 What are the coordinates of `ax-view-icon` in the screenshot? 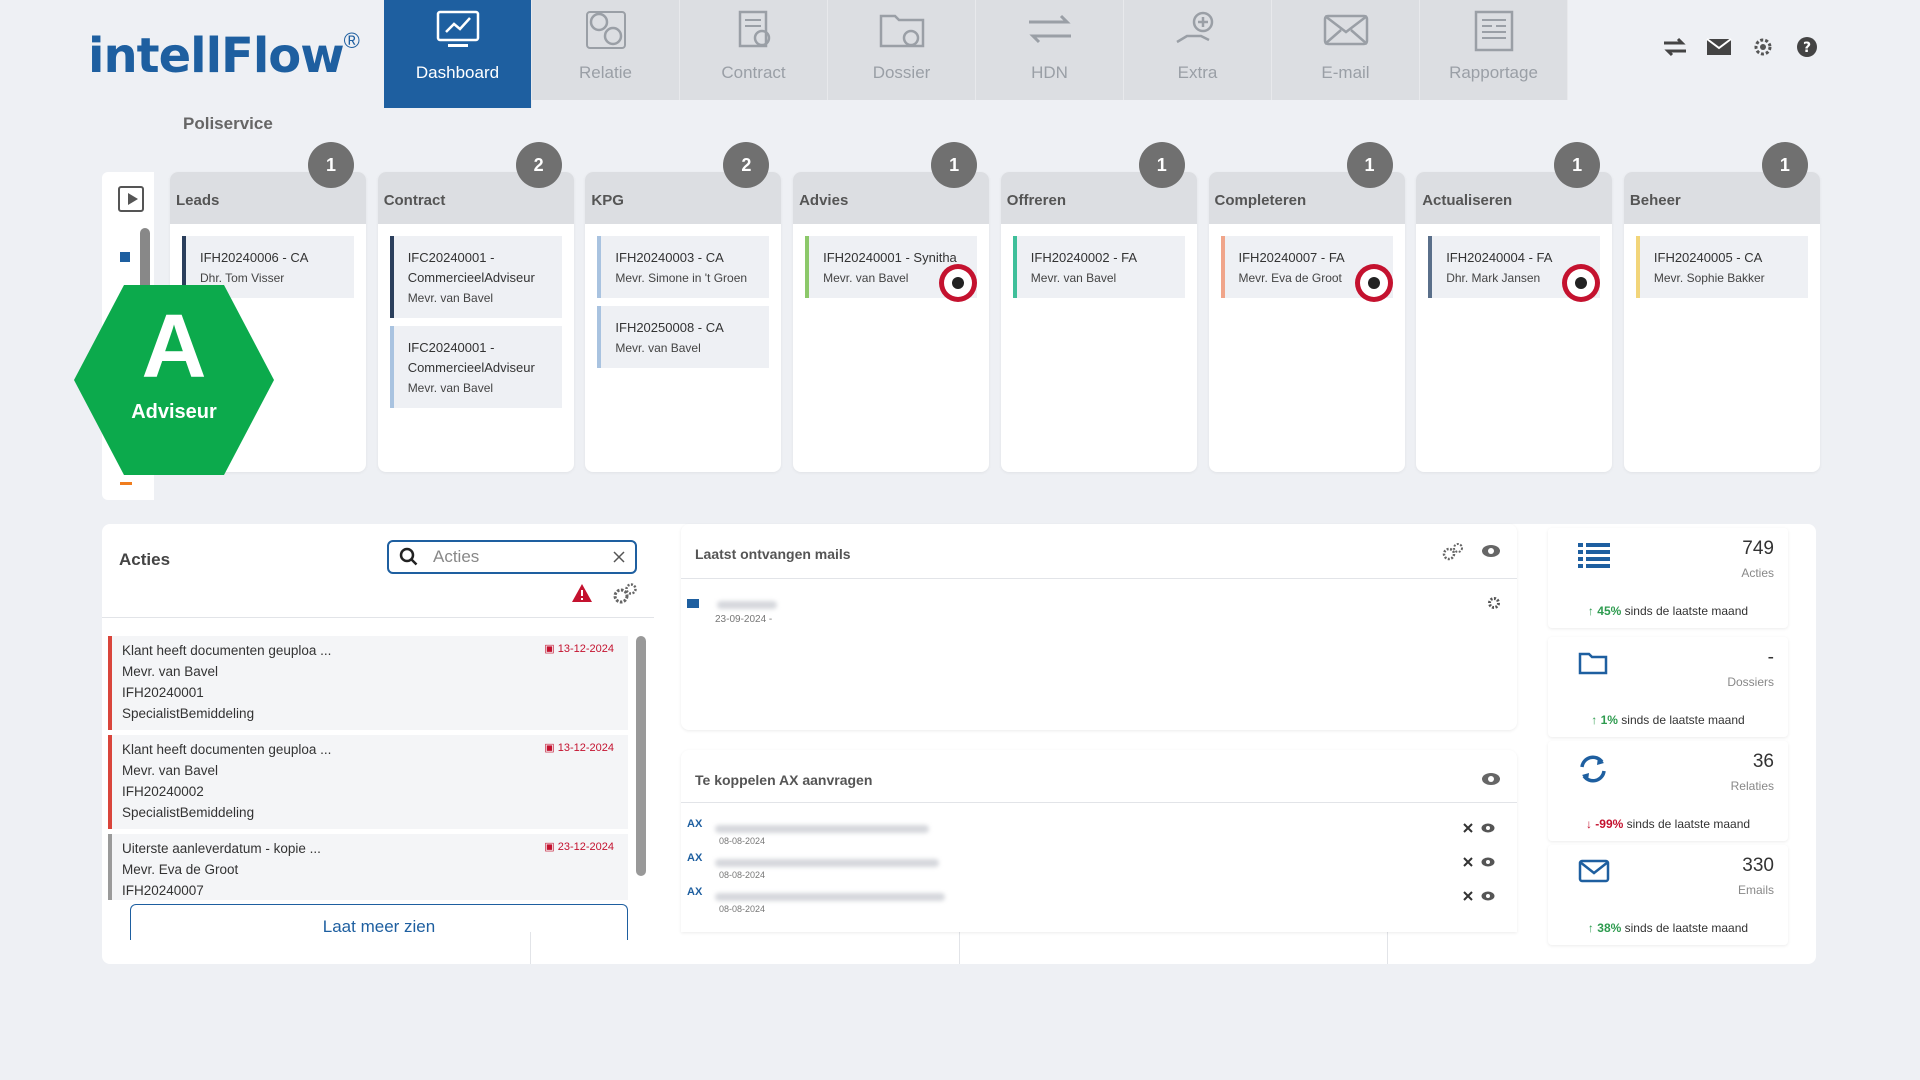 It's located at (1491, 781).